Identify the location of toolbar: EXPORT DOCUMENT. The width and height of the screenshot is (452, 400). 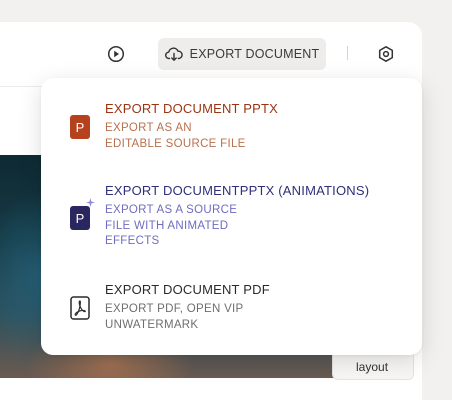
(211, 54).